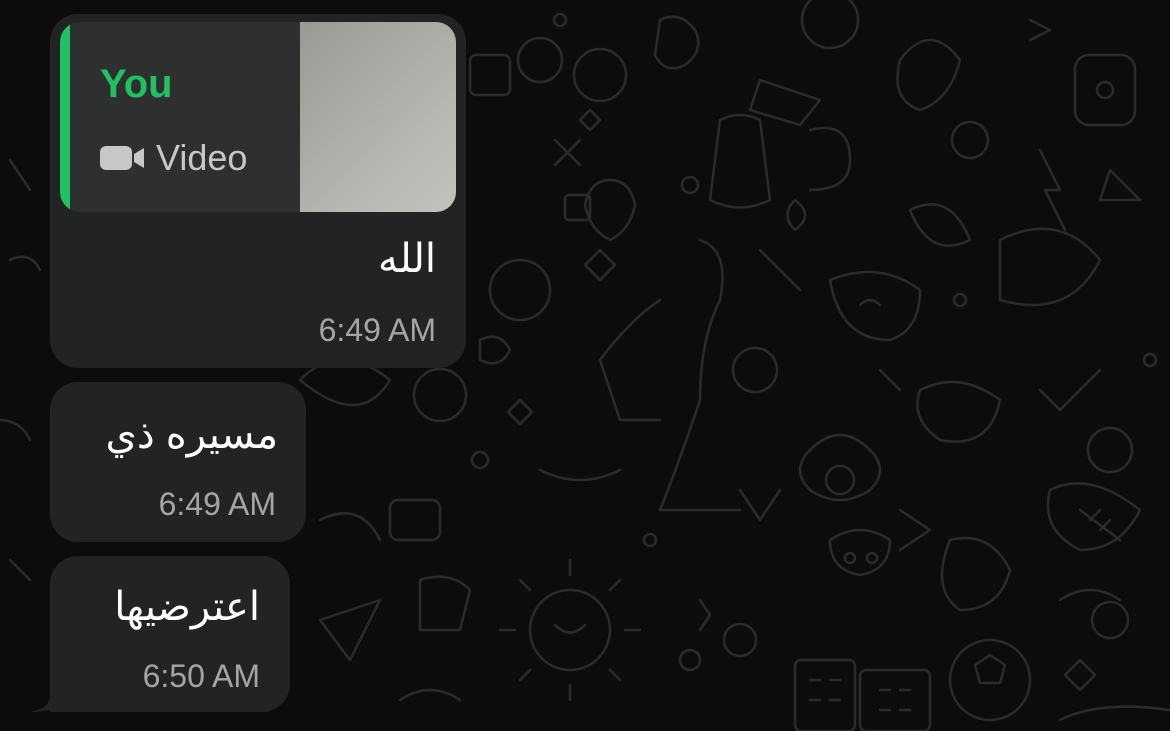 The height and width of the screenshot is (731, 1170). I want to click on quoted-message: You Video, so click(258, 117).